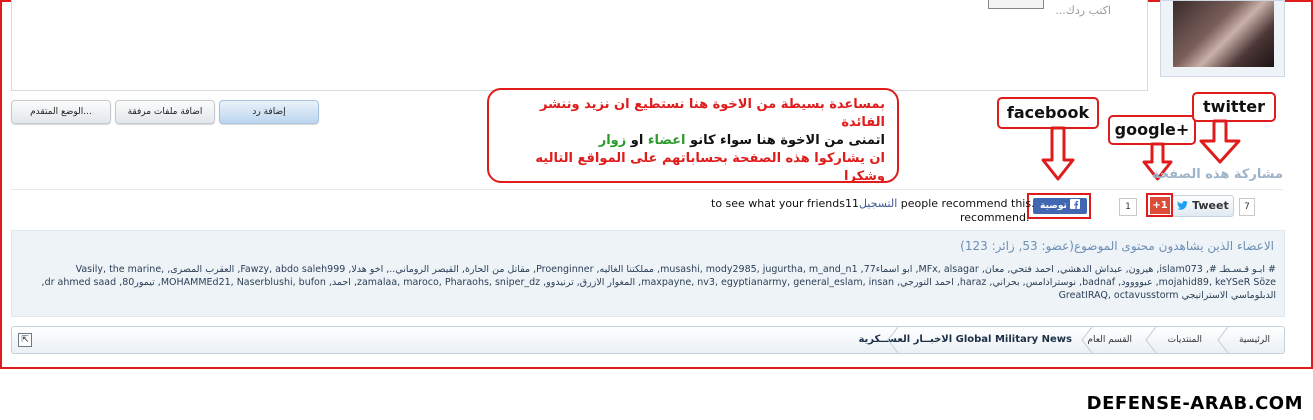 This screenshot has height=420, width=1313. I want to click on facebook-annotation: facebook, so click(1048, 113).